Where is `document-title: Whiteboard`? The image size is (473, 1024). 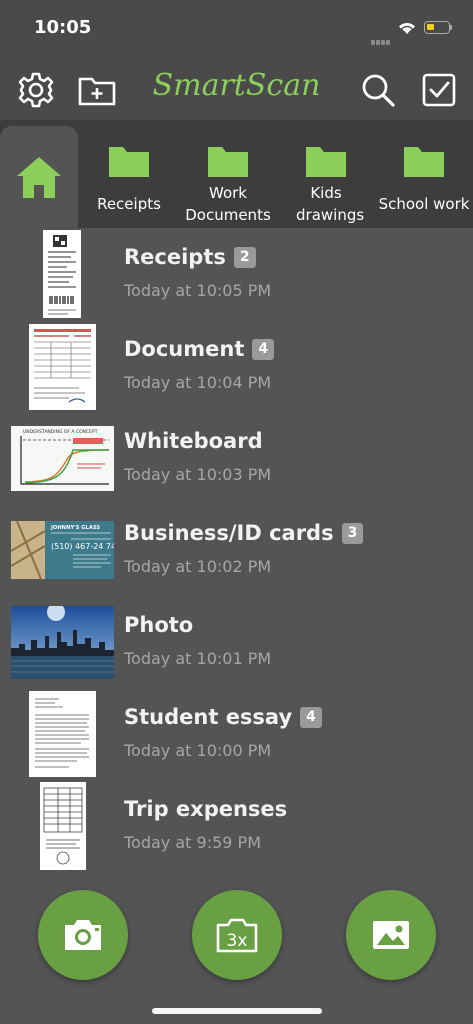
document-title: Whiteboard is located at coordinates (193, 441).